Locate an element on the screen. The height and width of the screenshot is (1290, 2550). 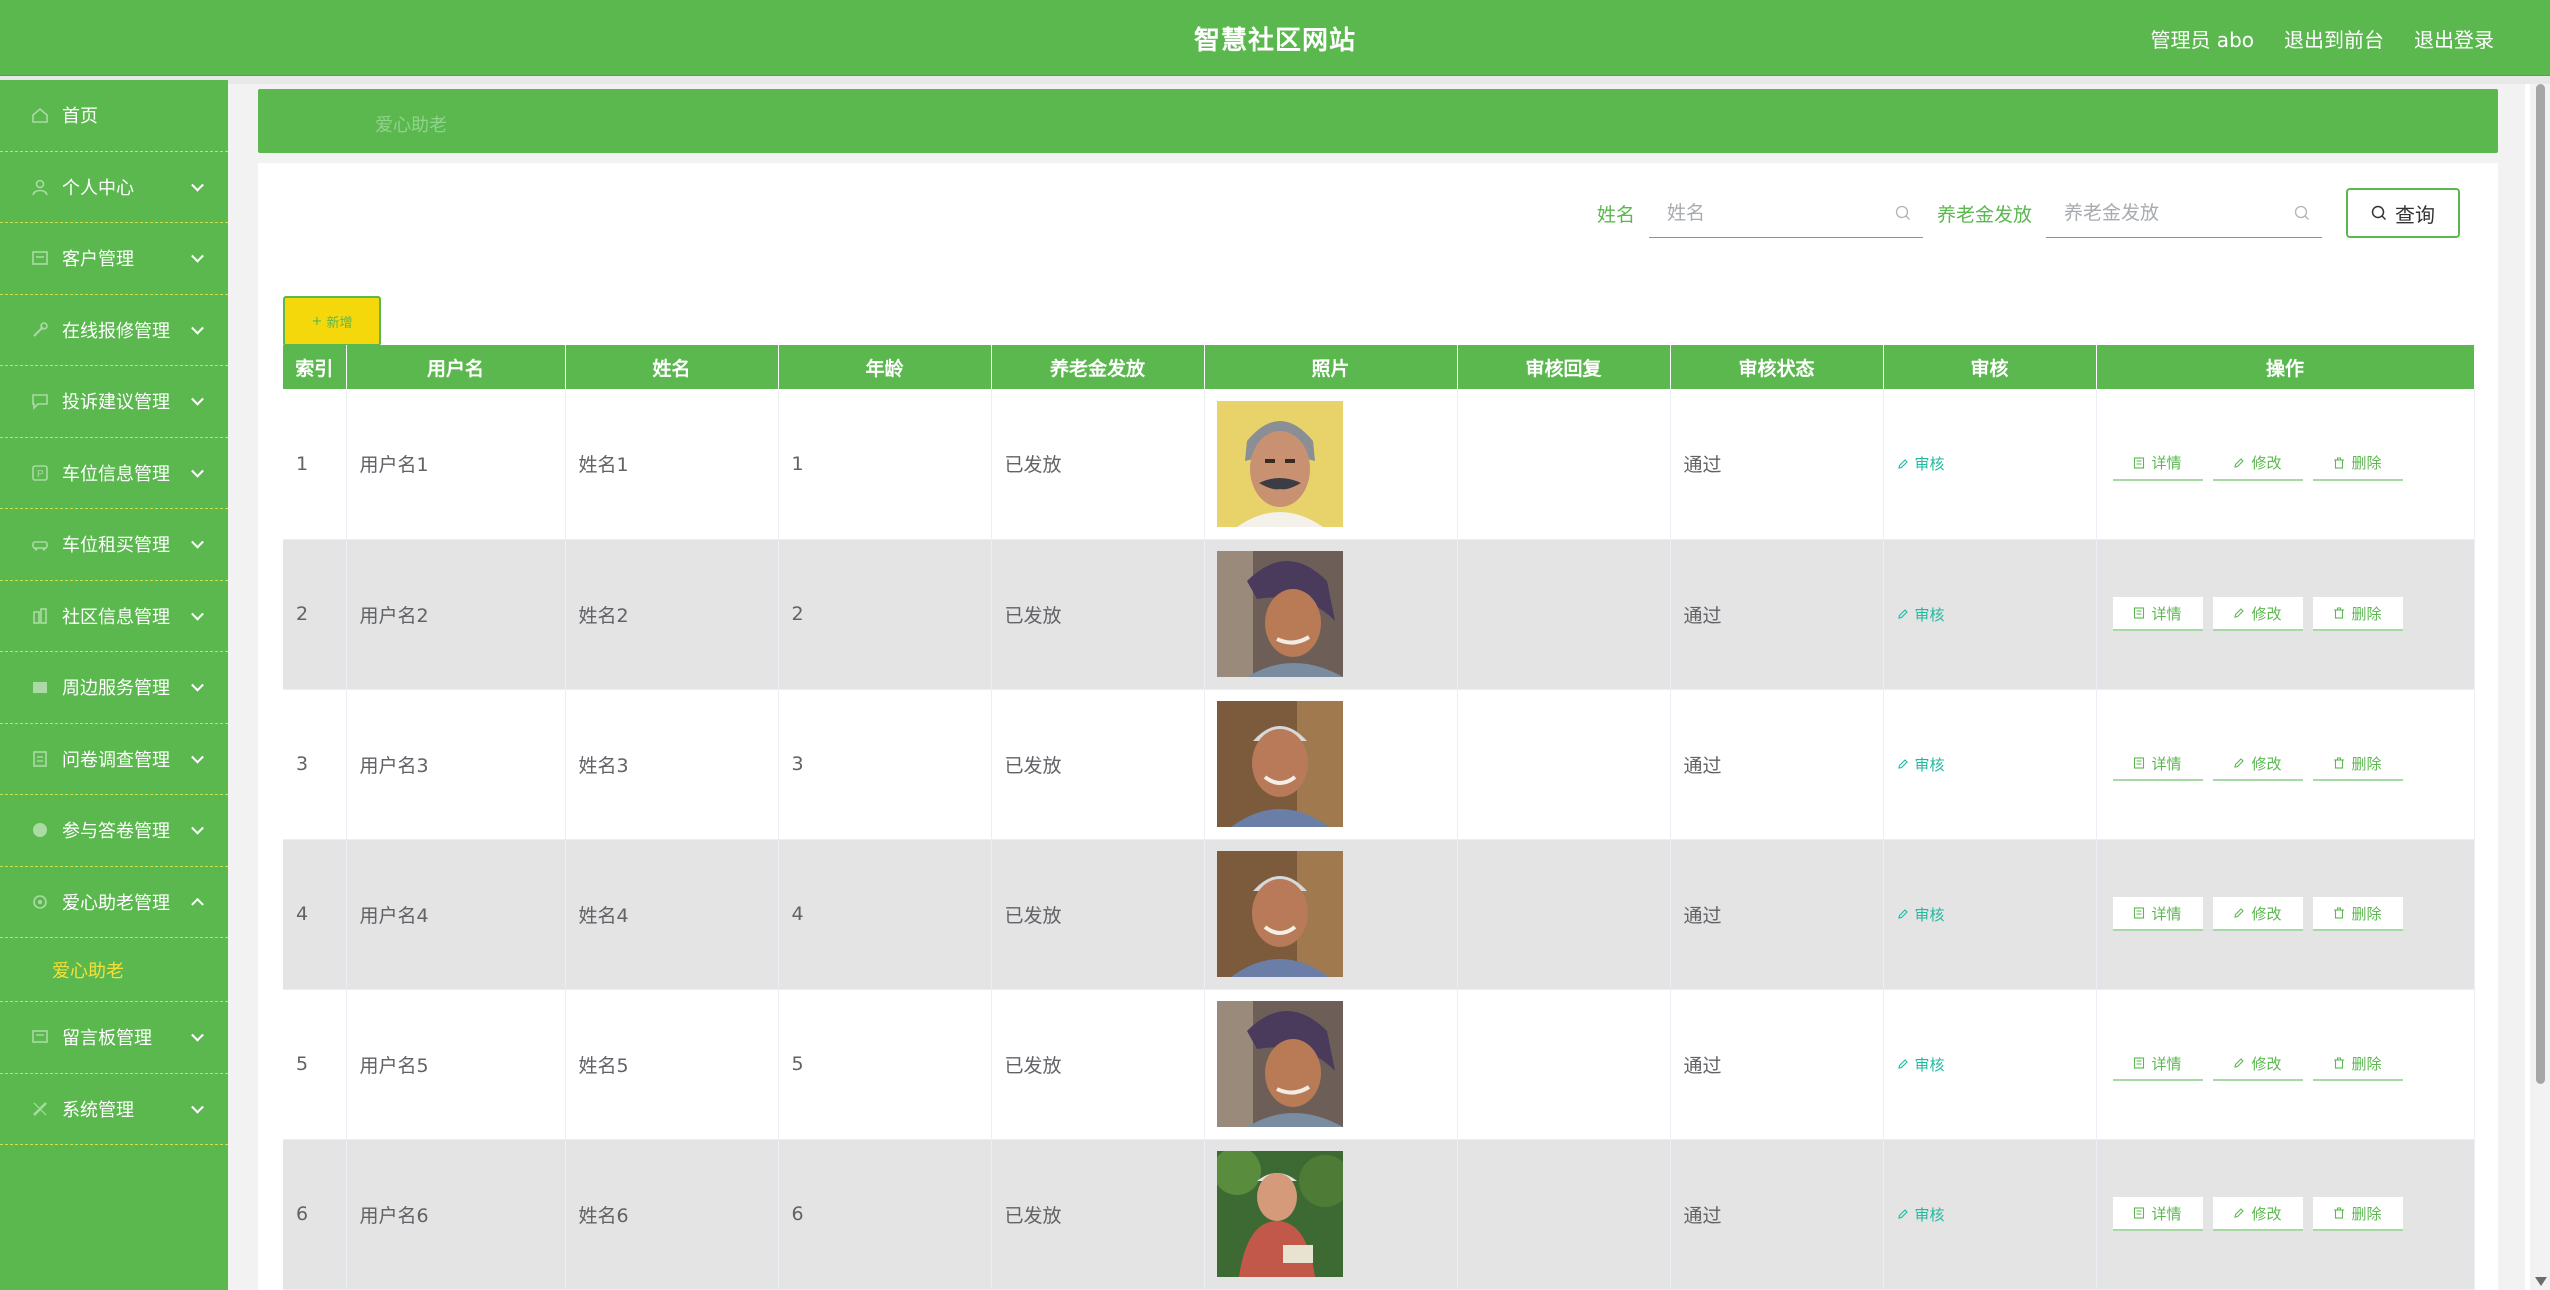
sidebar-item-label: 问卷调查管理 is located at coordinates (116, 760).